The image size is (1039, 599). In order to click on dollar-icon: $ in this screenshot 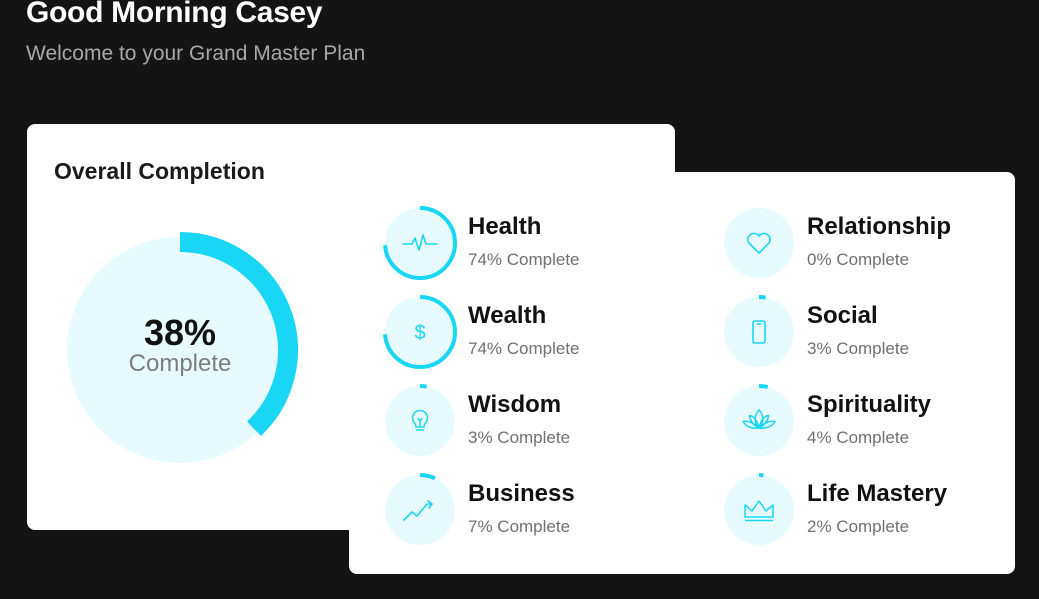, I will do `click(419, 333)`.